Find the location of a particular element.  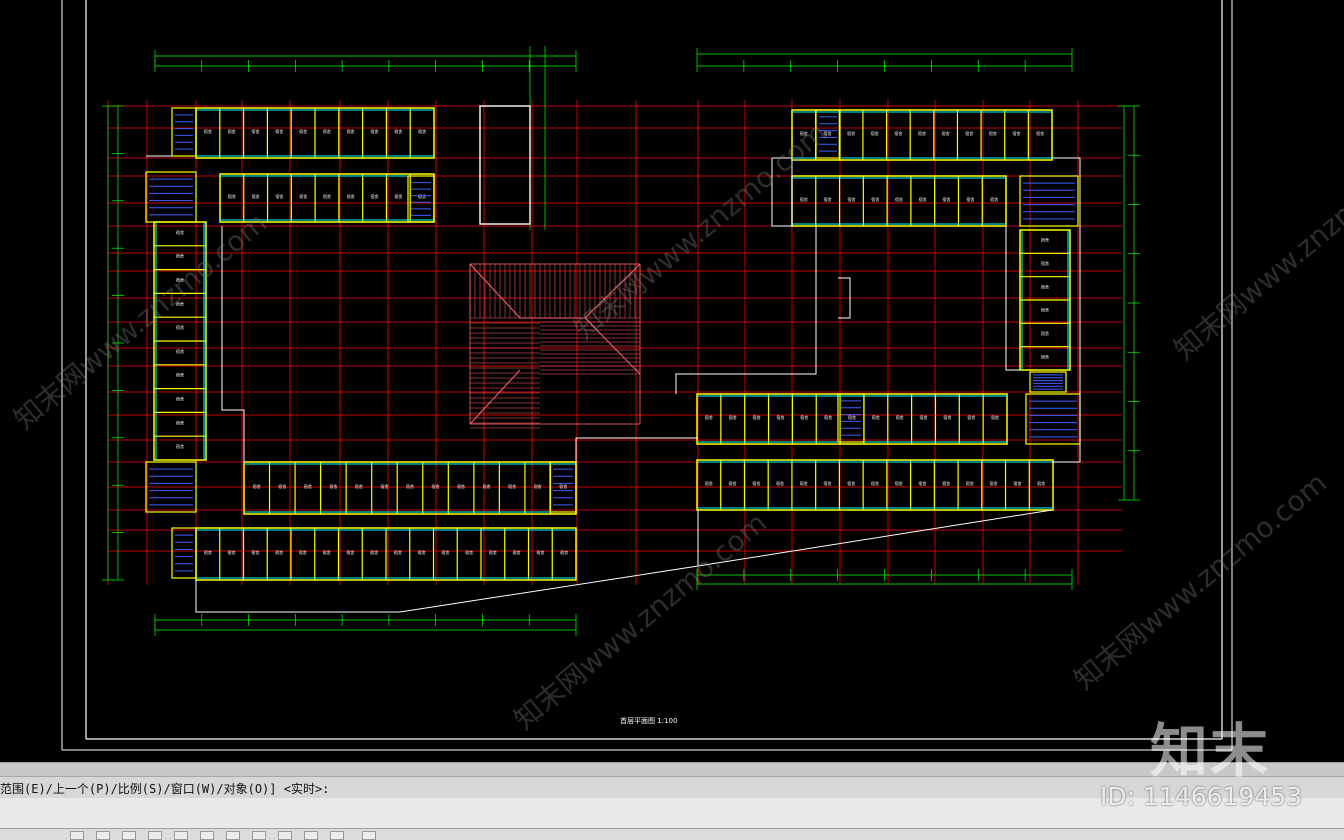

status-bar is located at coordinates (672, 834).